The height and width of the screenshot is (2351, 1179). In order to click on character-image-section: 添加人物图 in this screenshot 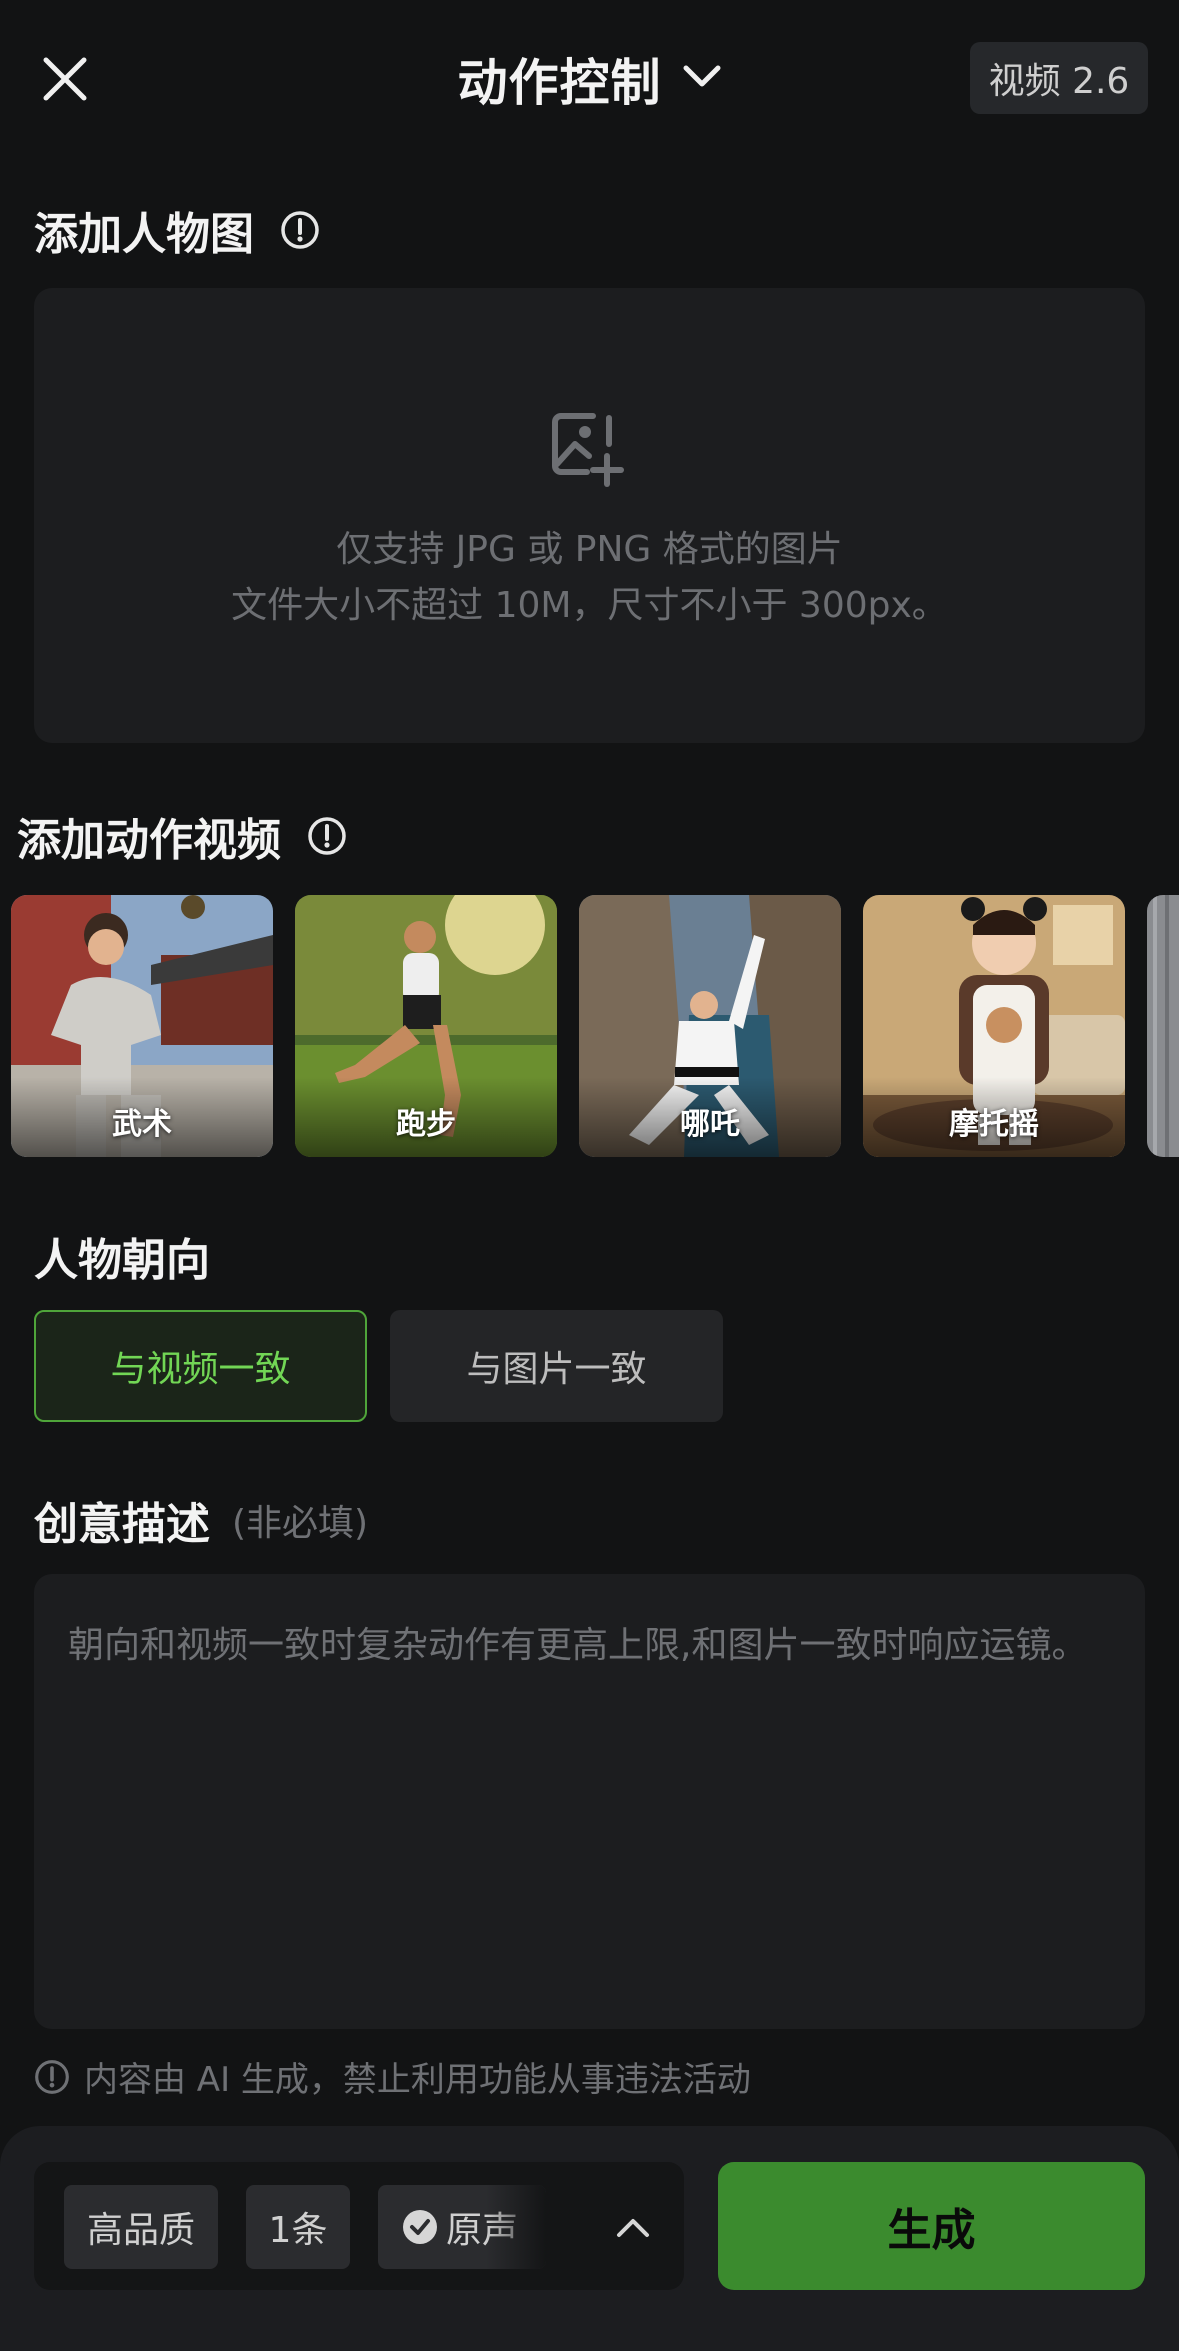, I will do `click(177, 230)`.